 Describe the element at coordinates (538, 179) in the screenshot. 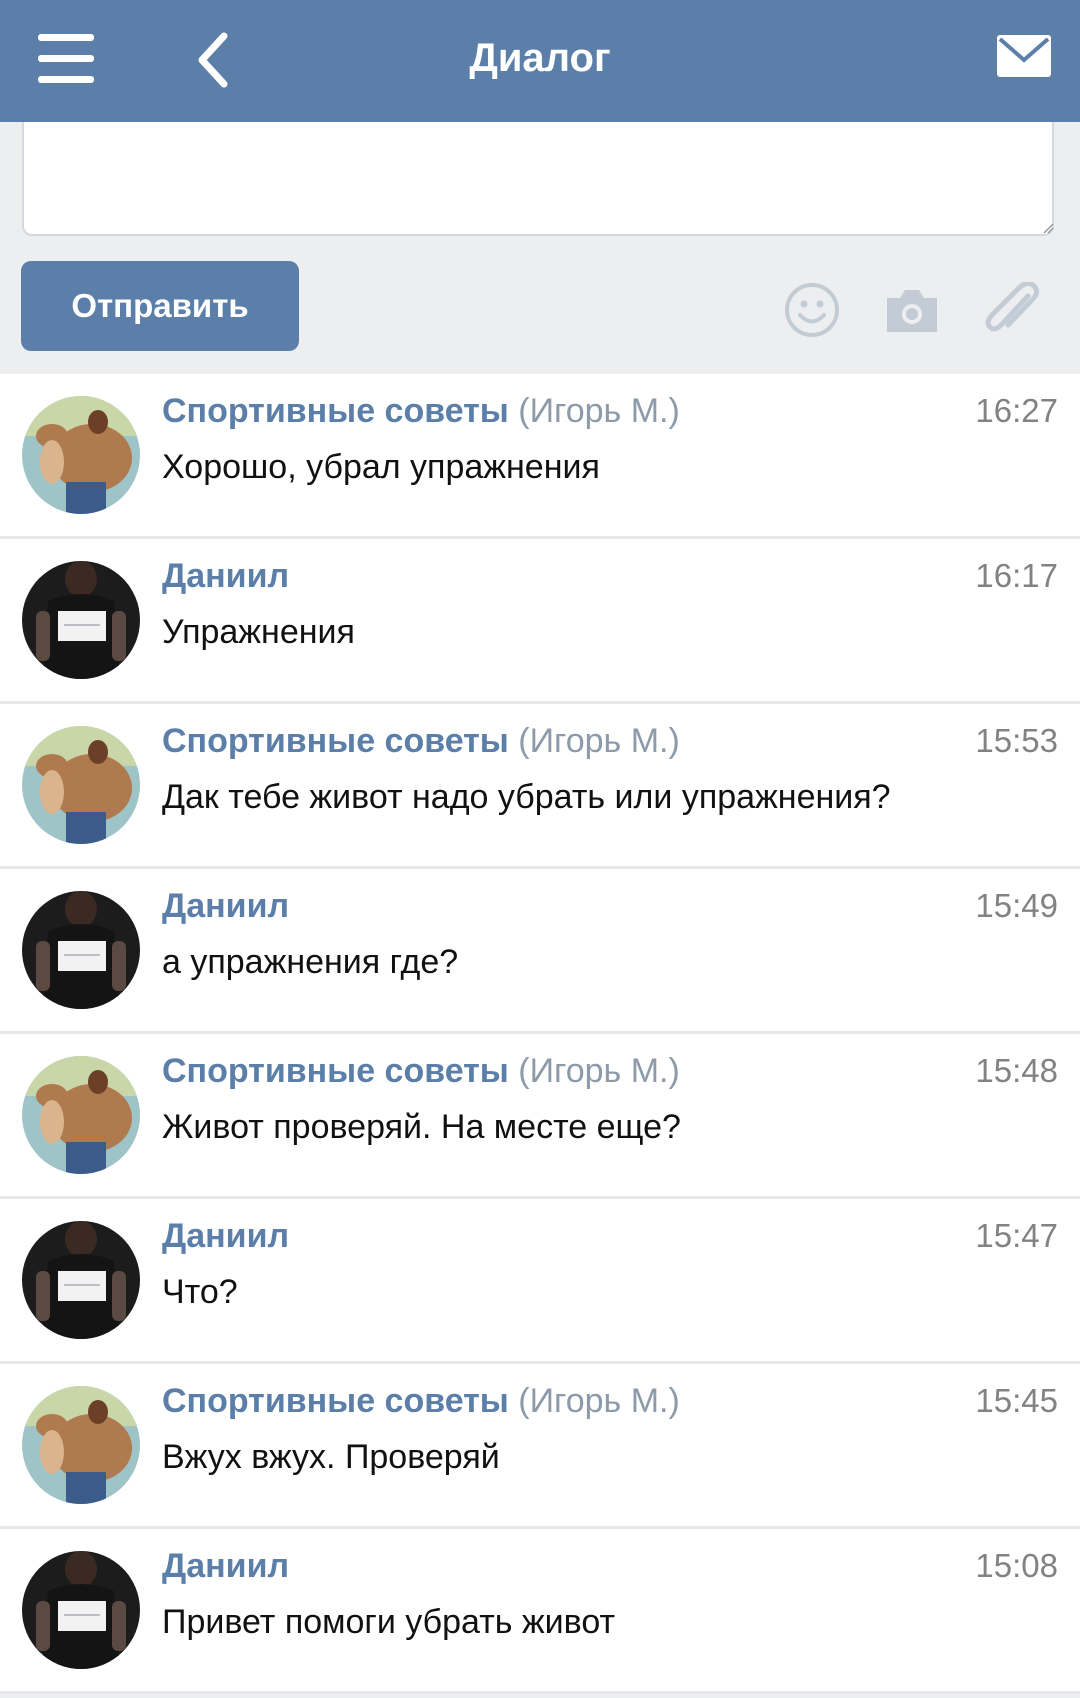

I see `message-input` at that location.